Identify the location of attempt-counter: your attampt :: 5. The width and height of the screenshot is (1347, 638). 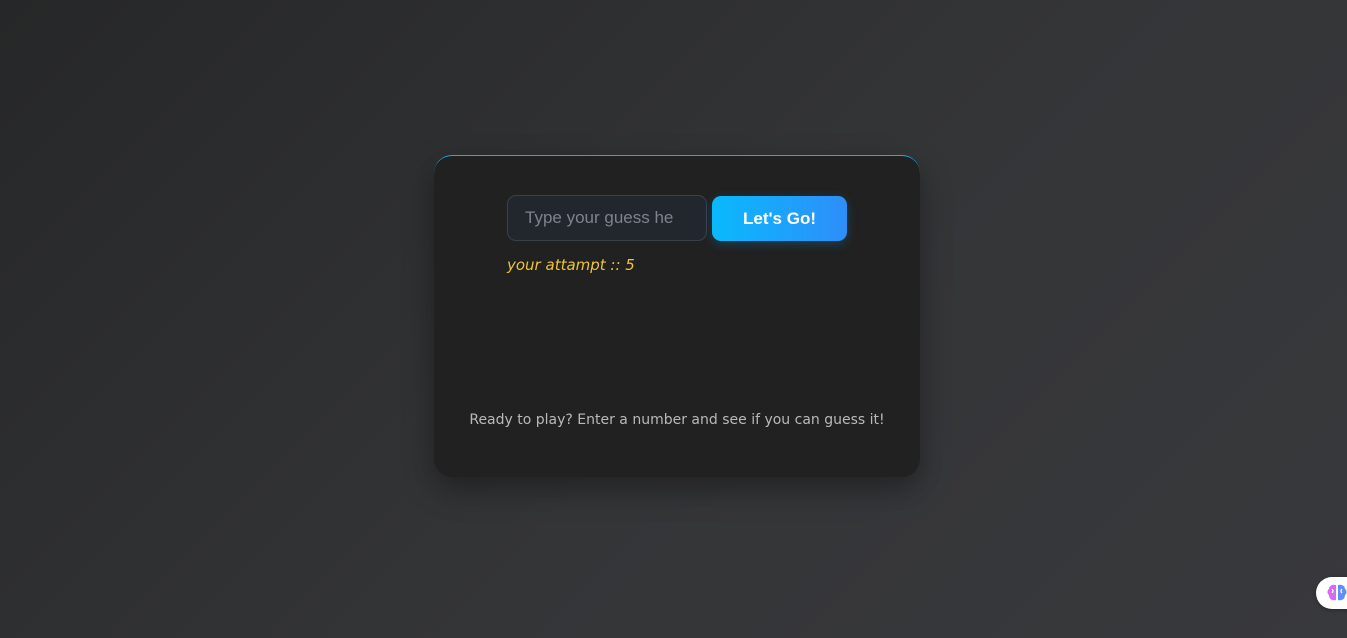
(571, 265).